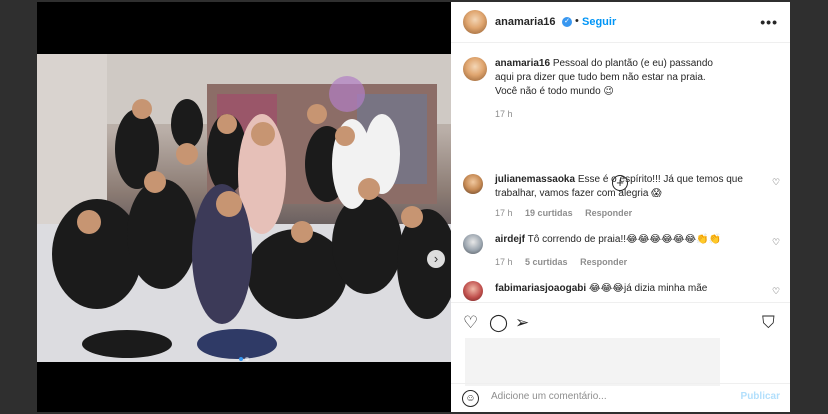  I want to click on post-header: anamaria16 ✓ • Seguir •••, so click(620, 22).